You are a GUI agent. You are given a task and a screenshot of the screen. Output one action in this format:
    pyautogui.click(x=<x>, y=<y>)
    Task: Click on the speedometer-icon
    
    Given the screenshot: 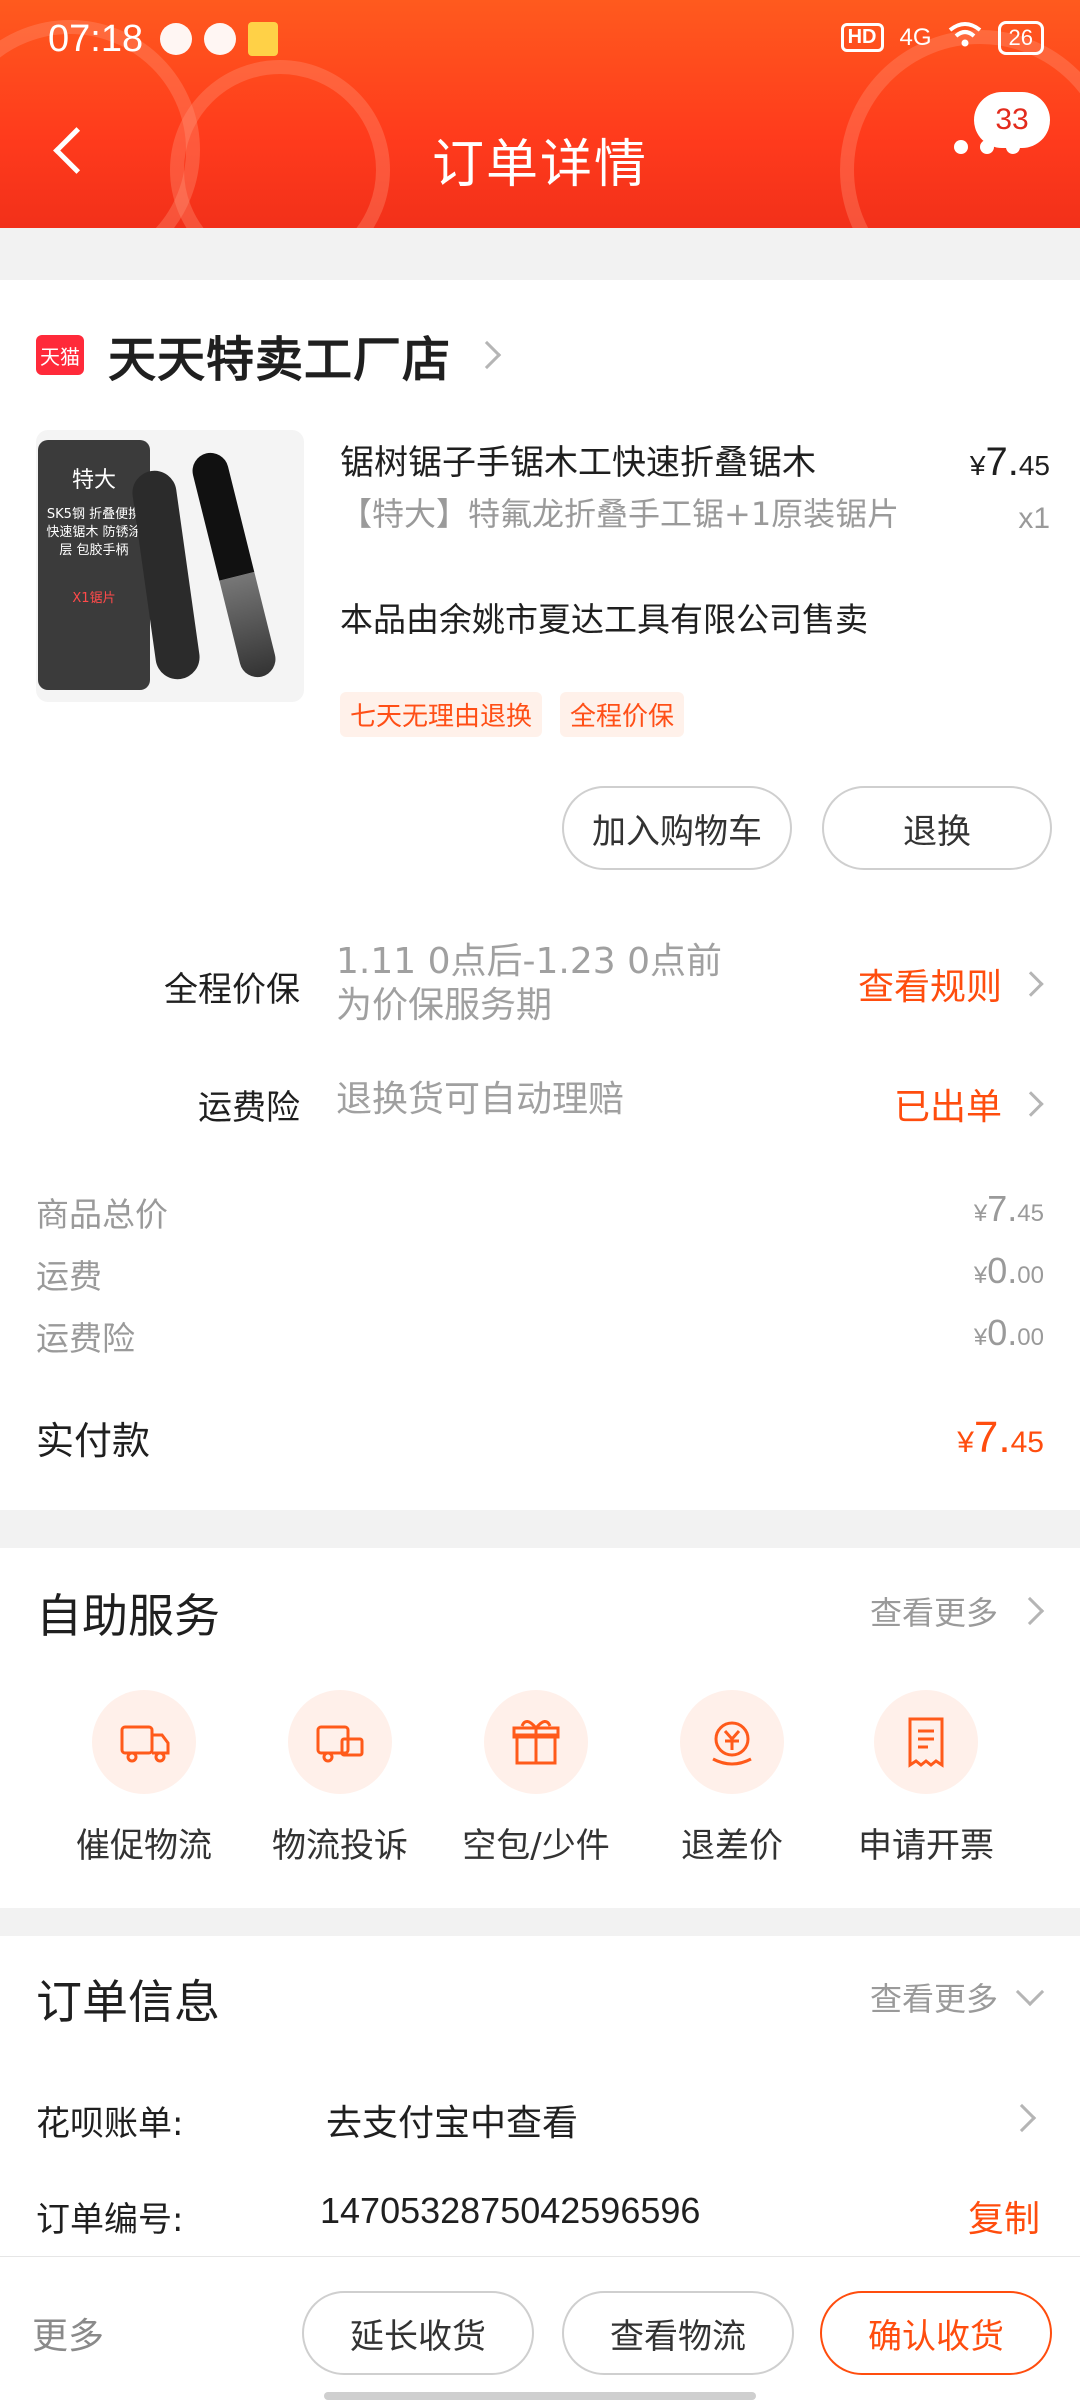 What is the action you would take?
    pyautogui.click(x=220, y=39)
    